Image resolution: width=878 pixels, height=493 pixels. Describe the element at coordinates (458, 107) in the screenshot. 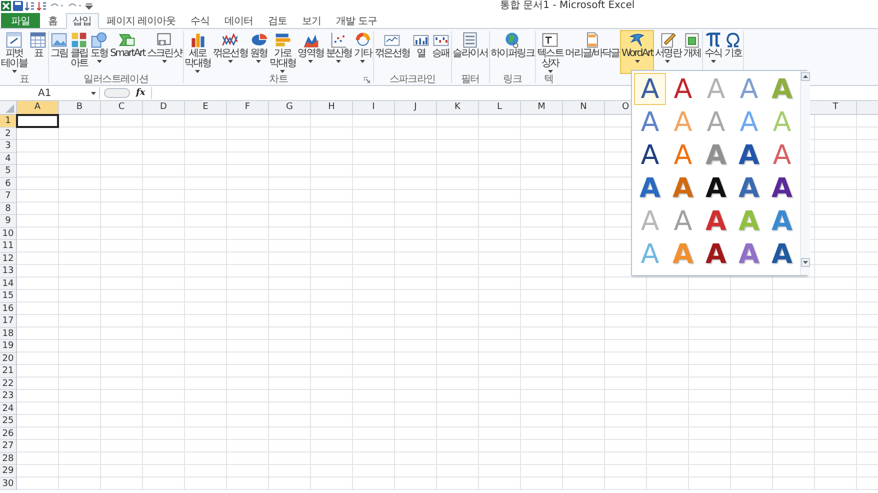

I see `column-header: K` at that location.